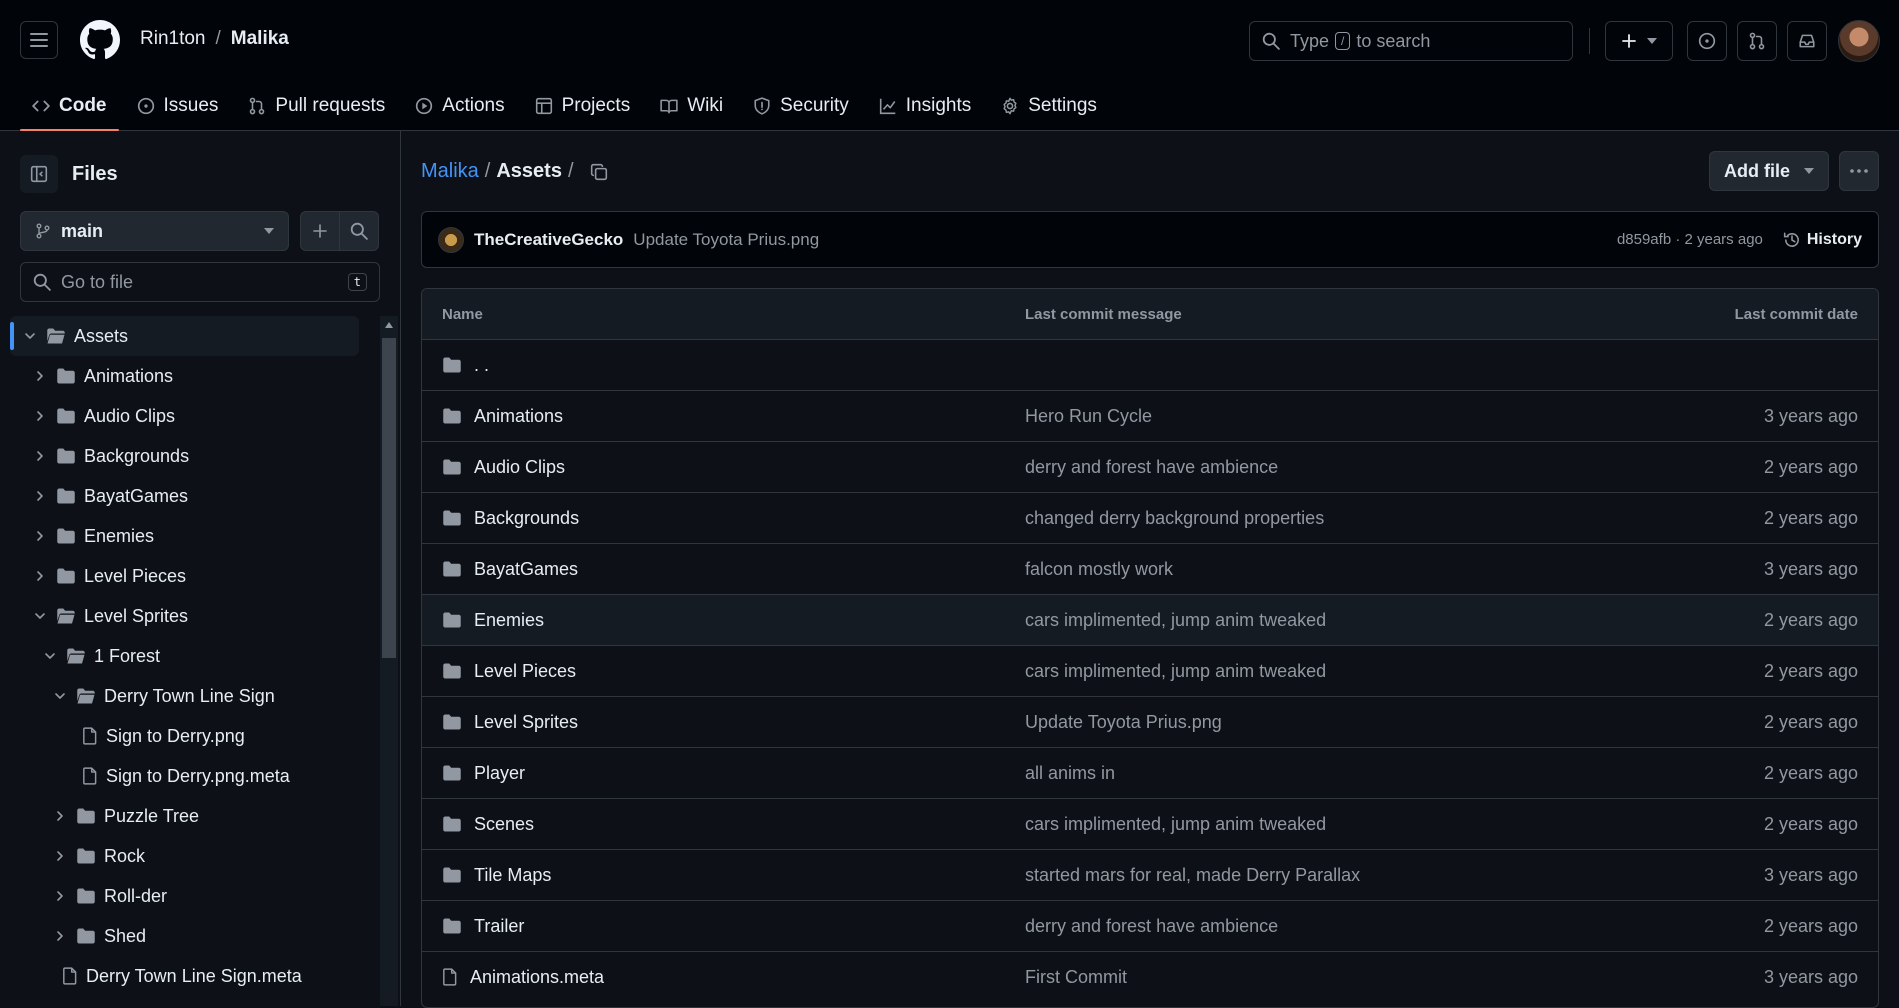 This screenshot has width=1899, height=1008. Describe the element at coordinates (124, 816) in the screenshot. I see `tree-folder-item: Puzzle Tree` at that location.